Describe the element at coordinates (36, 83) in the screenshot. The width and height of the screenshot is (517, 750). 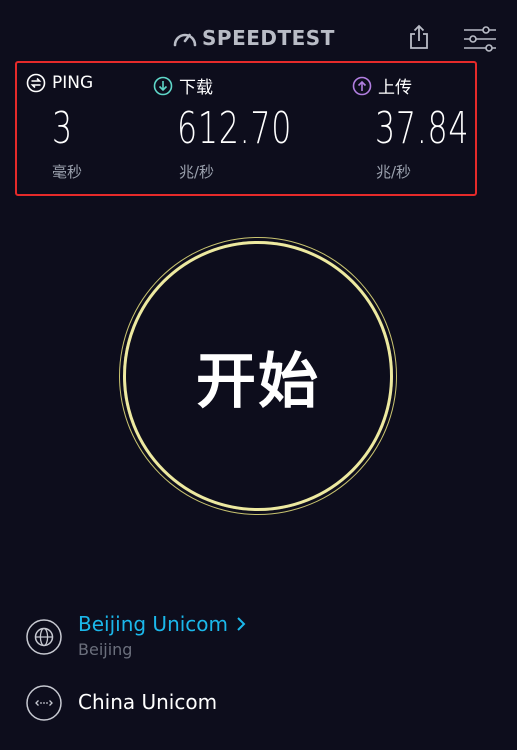
I see `ping-icon` at that location.